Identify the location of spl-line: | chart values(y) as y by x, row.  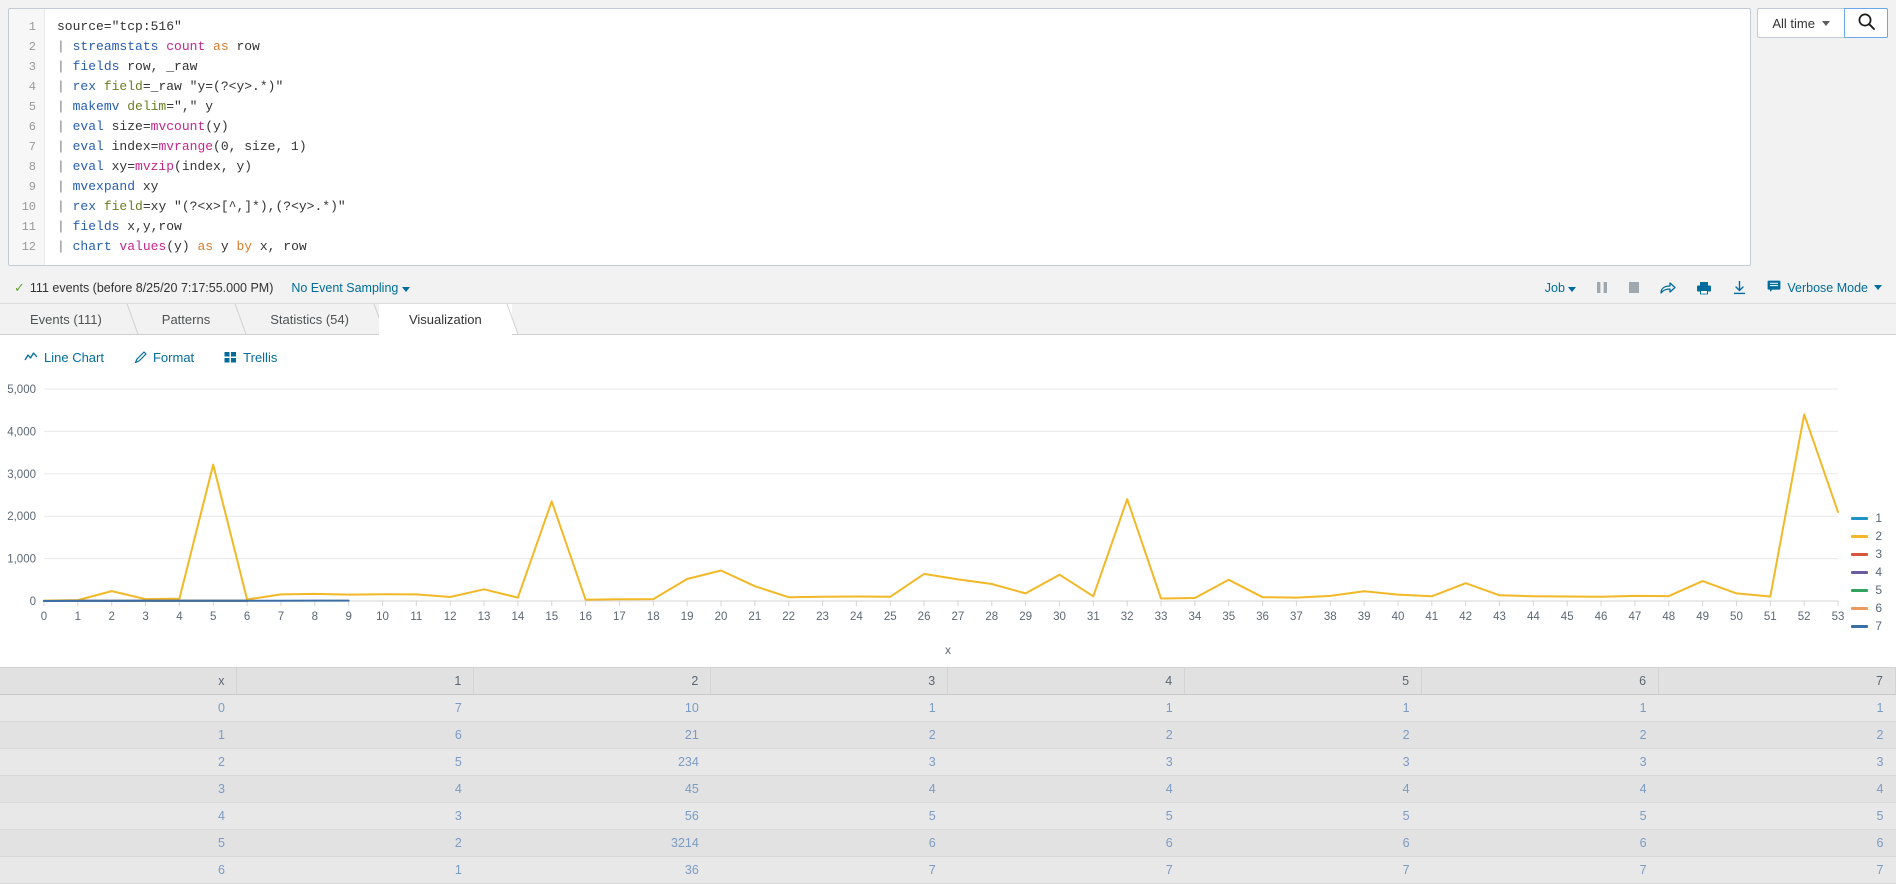
(903, 247).